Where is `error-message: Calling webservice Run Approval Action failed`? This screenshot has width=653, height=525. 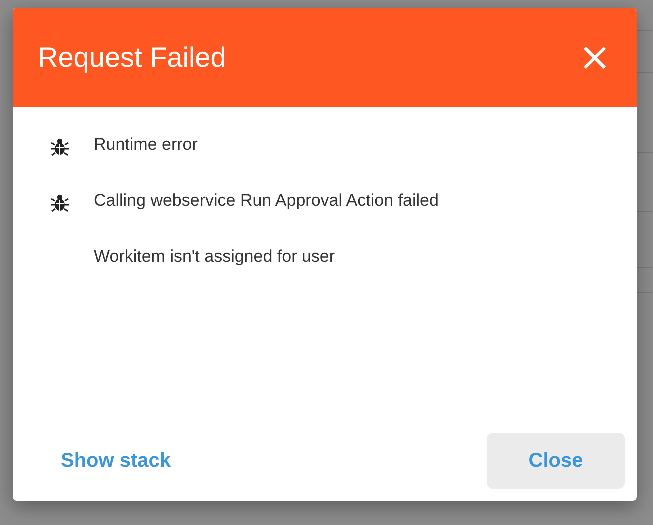 error-message: Calling webservice Run Approval Action failed is located at coordinates (266, 201).